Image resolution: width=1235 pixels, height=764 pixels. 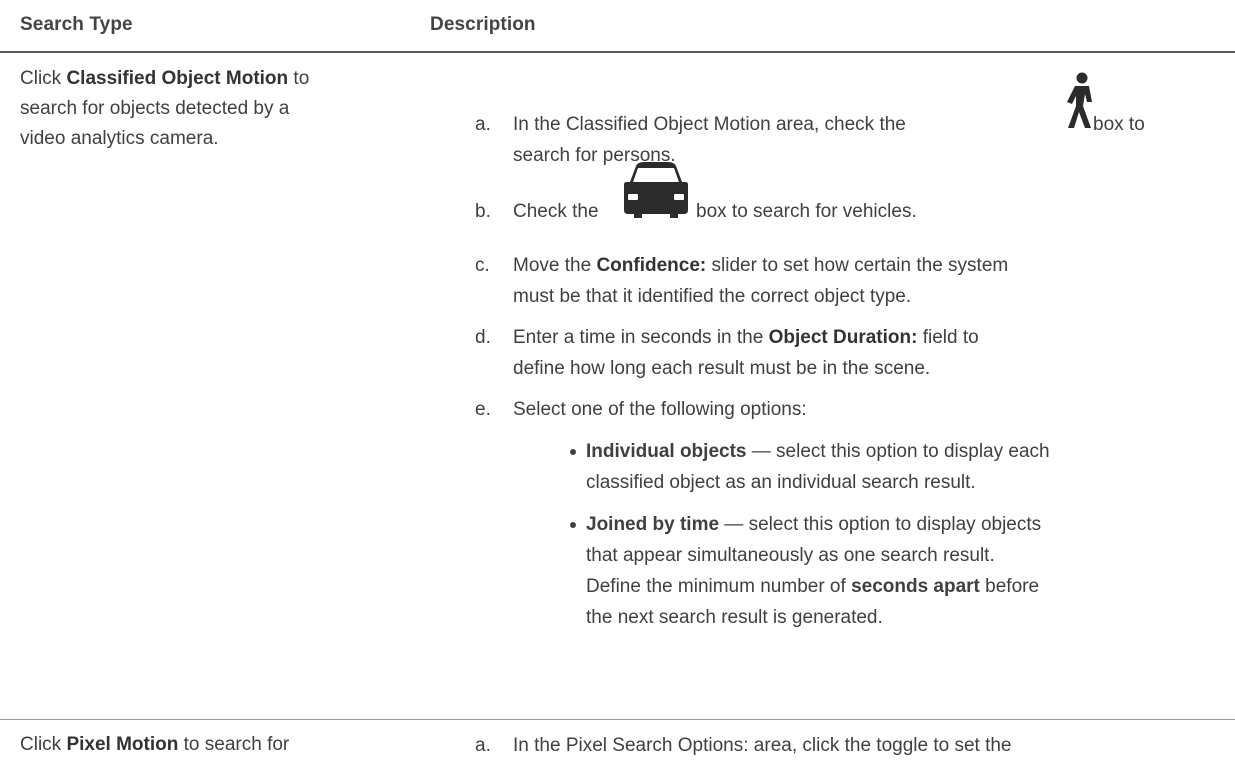 I want to click on step-marker: c., so click(x=482, y=265).